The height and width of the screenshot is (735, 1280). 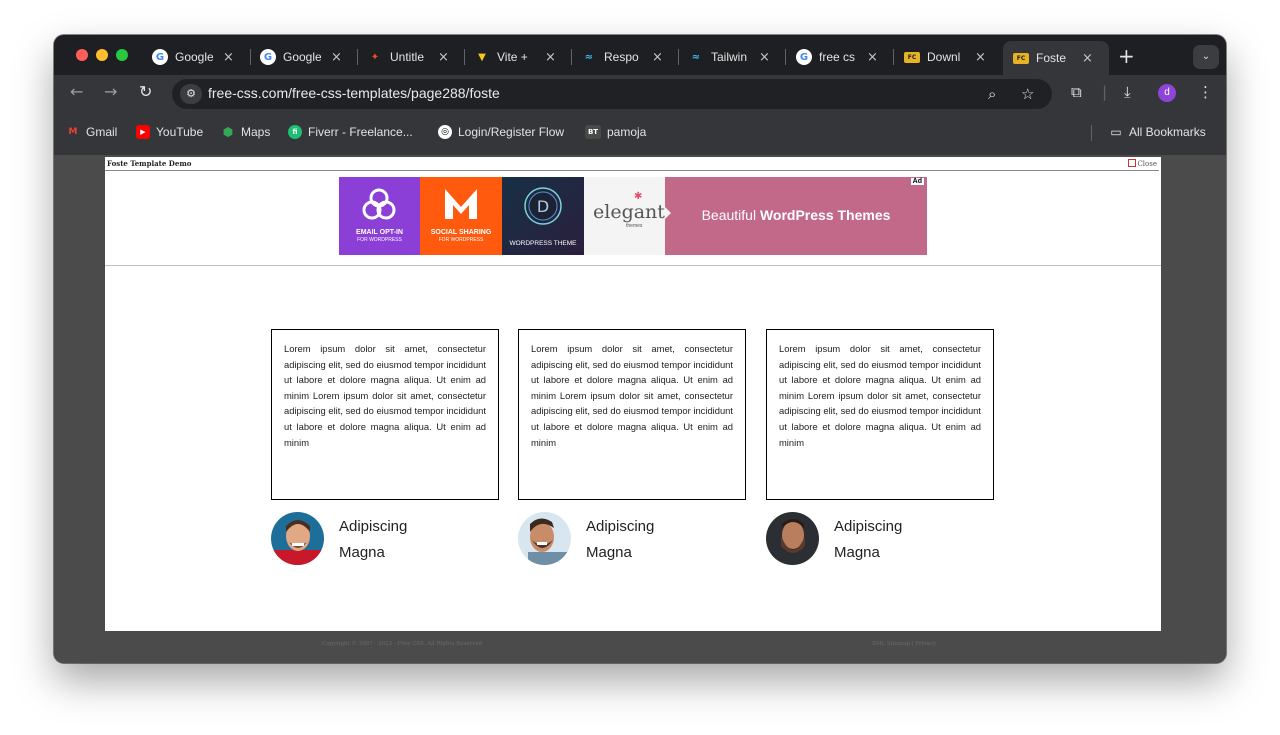 I want to click on bookmark-gmail: M Gmail, so click(x=92, y=132).